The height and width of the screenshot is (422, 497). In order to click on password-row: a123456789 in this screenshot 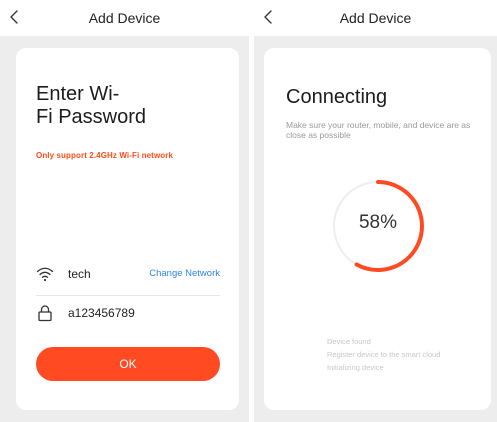, I will do `click(128, 314)`.